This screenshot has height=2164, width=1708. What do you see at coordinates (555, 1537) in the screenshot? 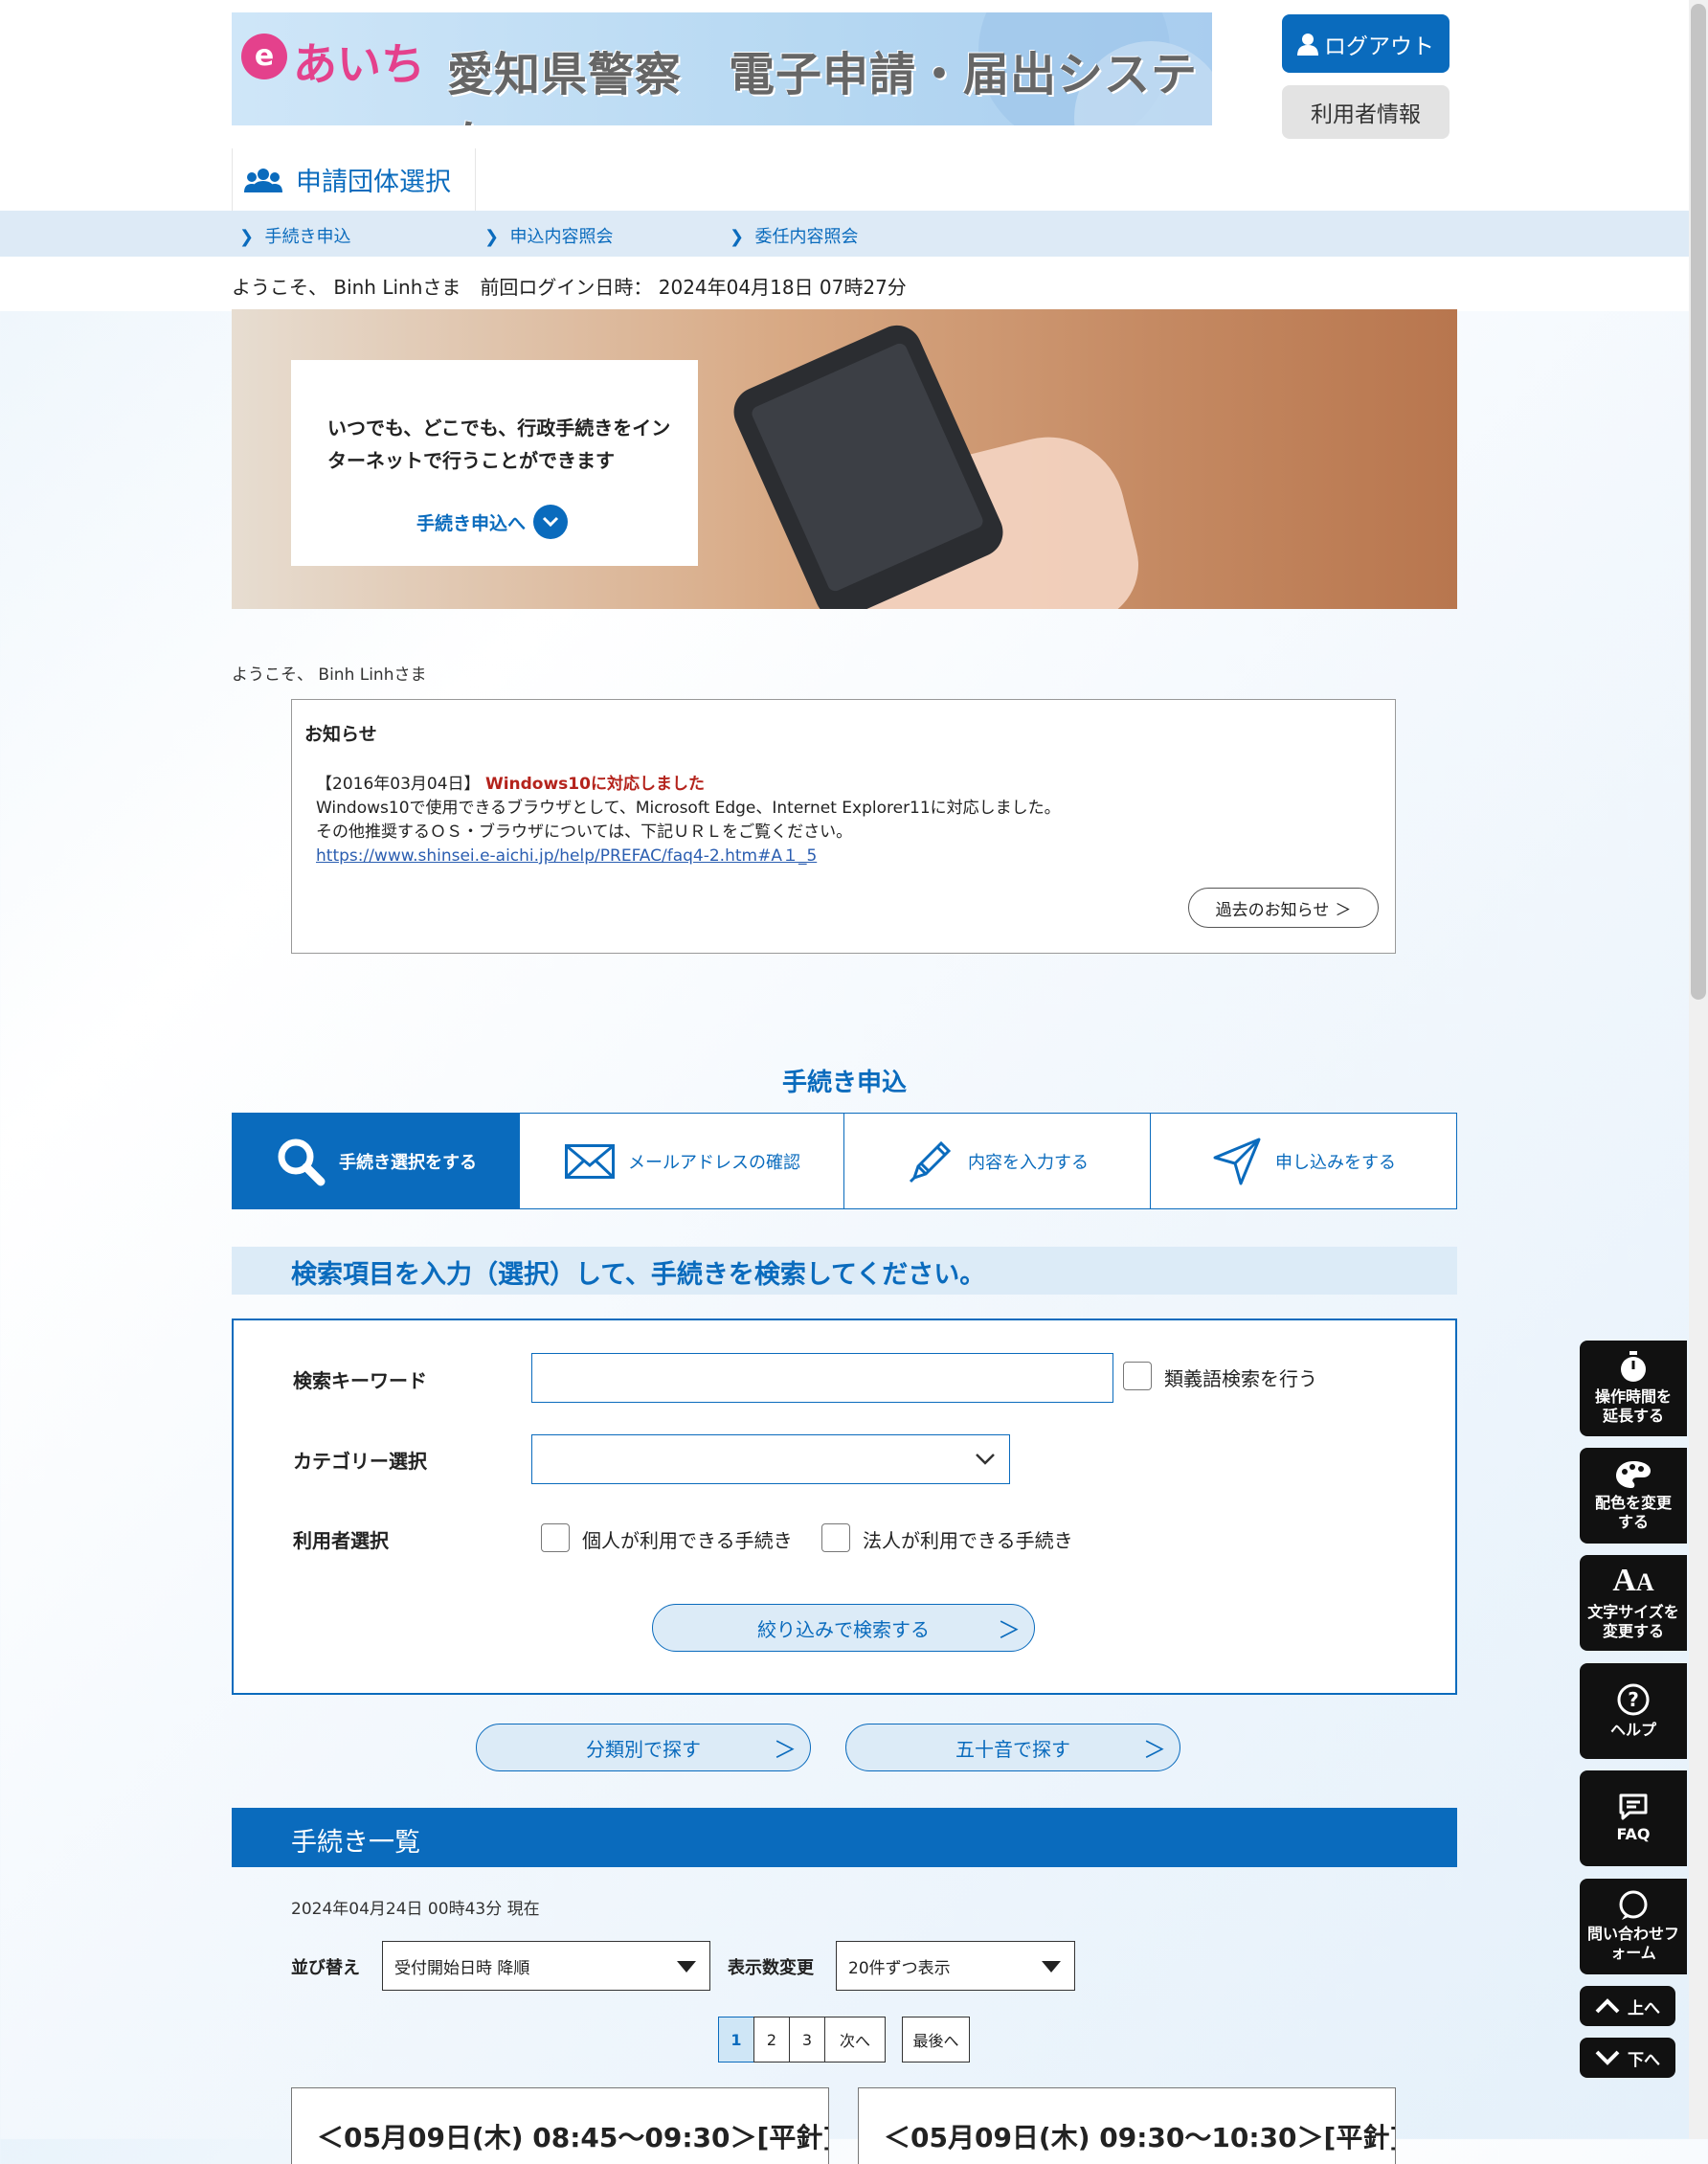
I see `individual-checkbox` at bounding box center [555, 1537].